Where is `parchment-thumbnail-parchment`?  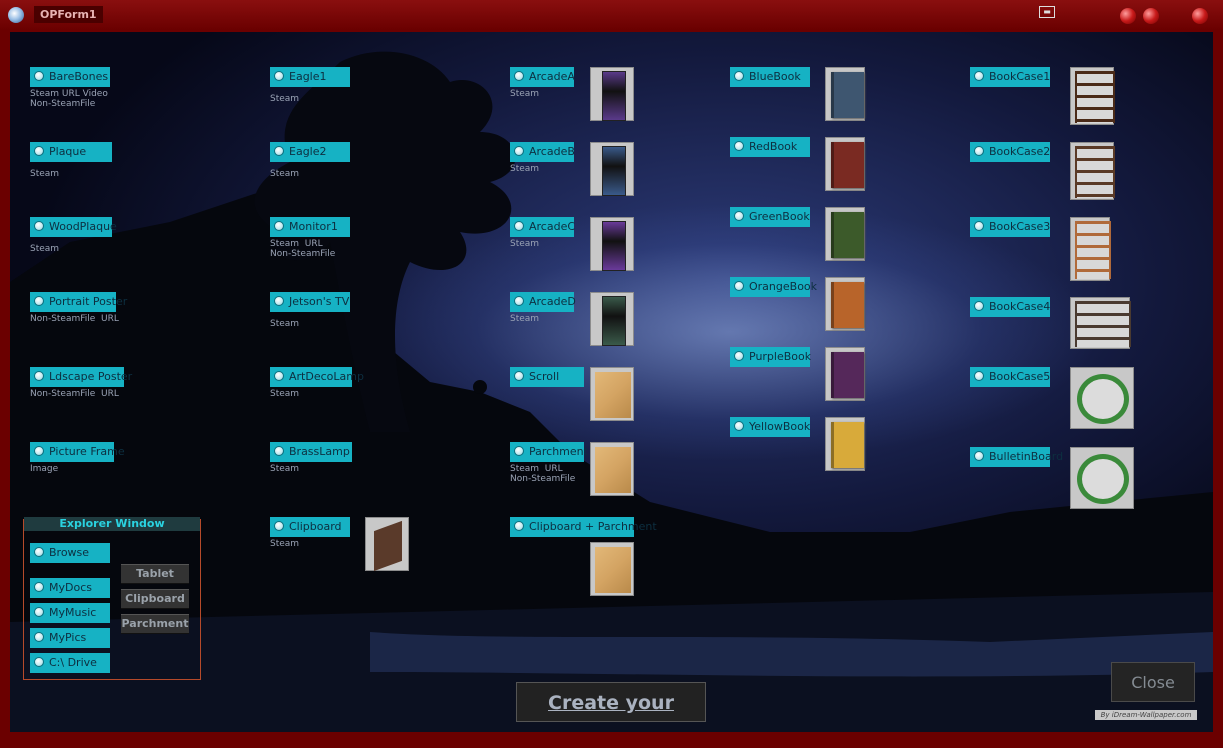 parchment-thumbnail-parchment is located at coordinates (612, 469).